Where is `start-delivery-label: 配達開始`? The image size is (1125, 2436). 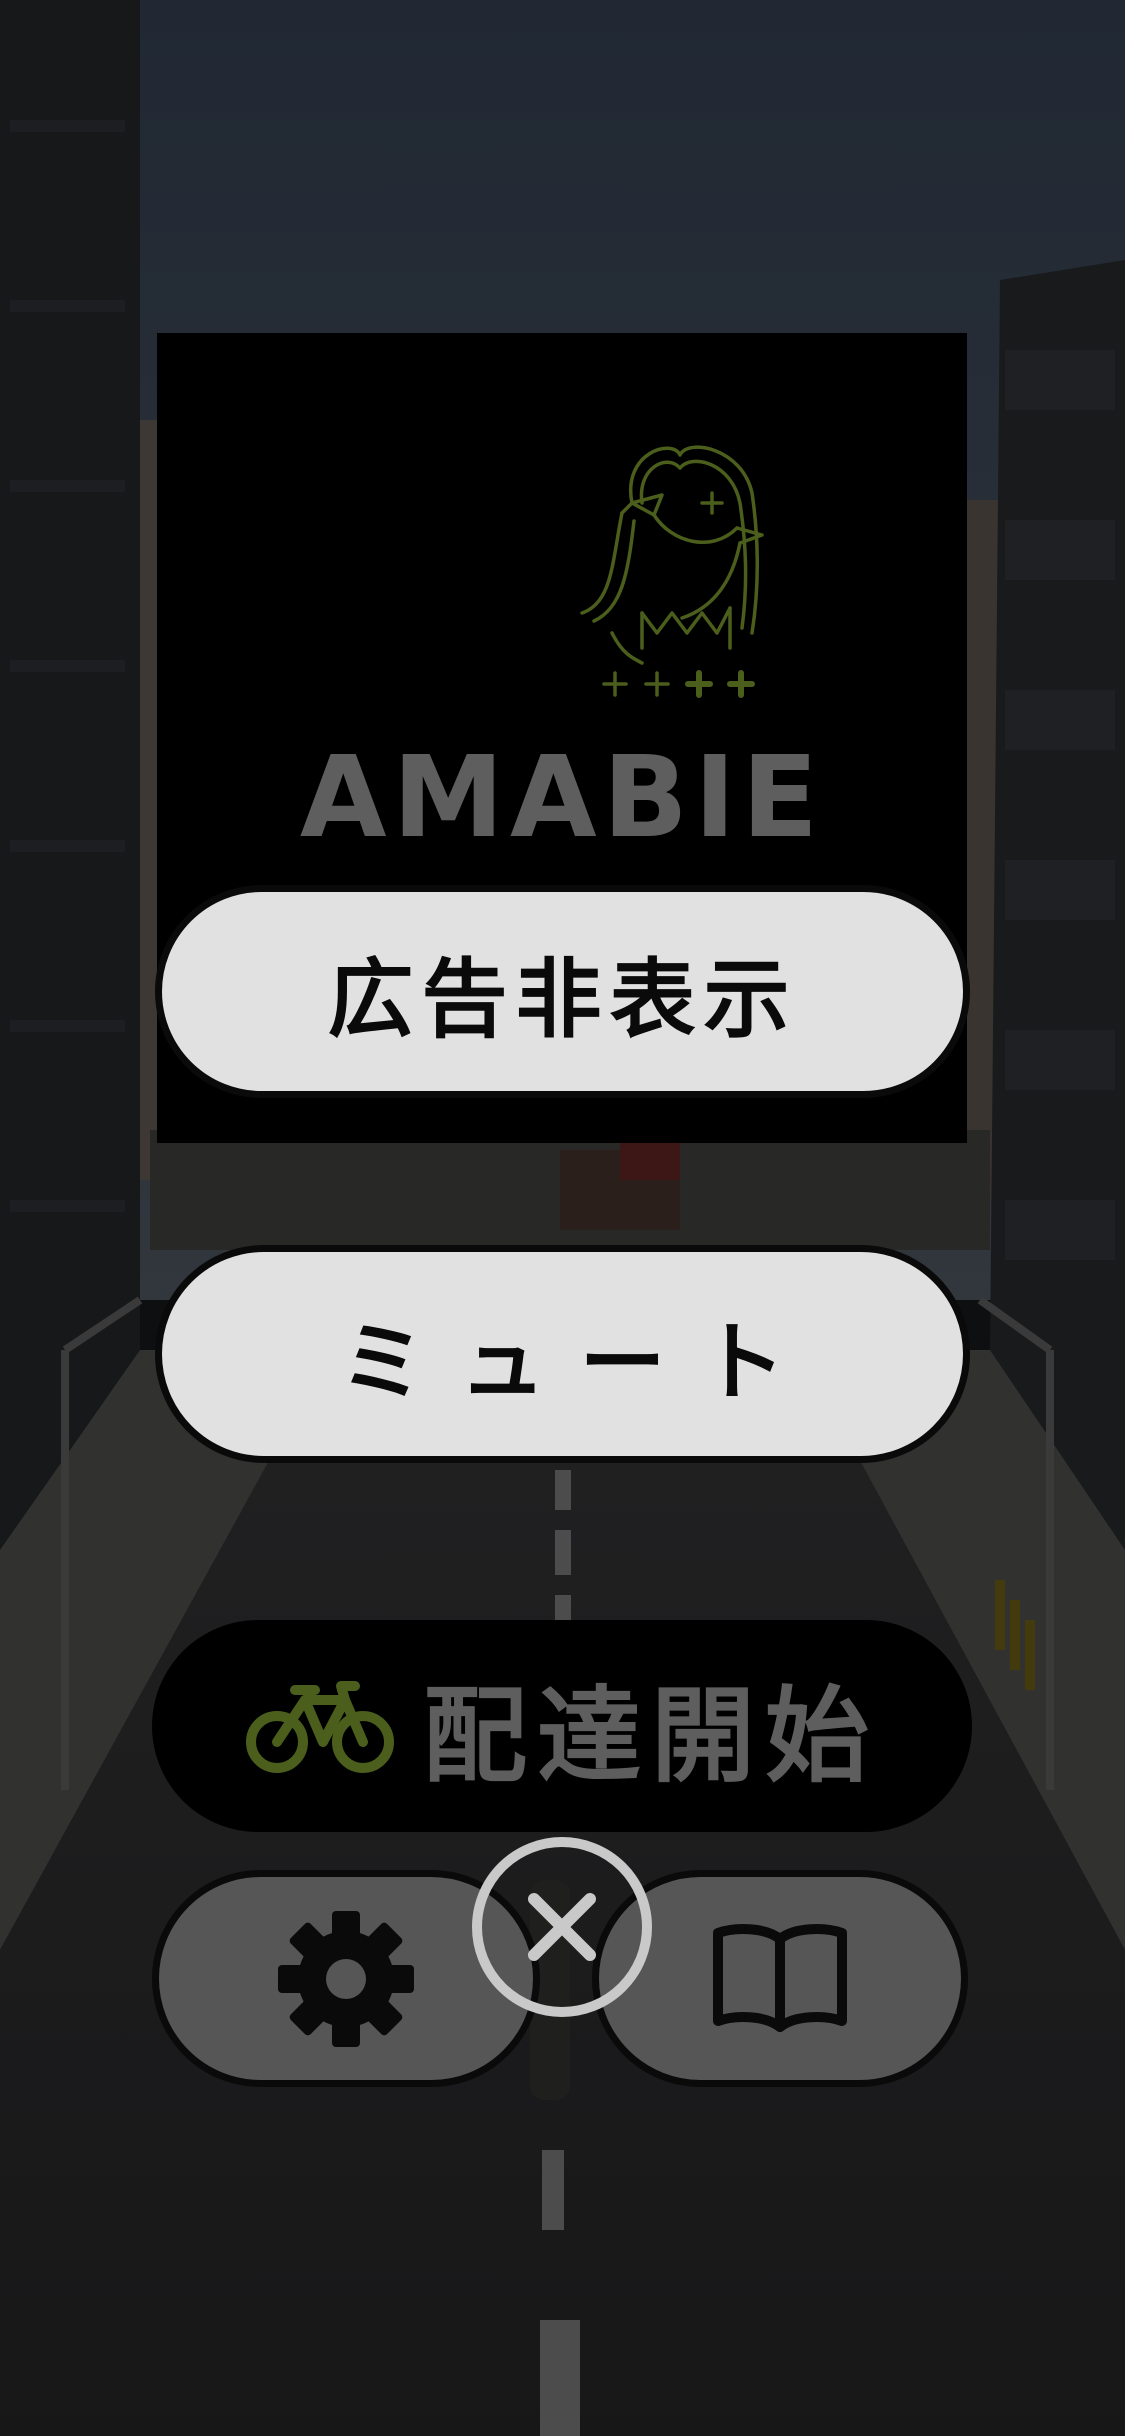
start-delivery-label: 配達開始 is located at coordinates (650, 1735).